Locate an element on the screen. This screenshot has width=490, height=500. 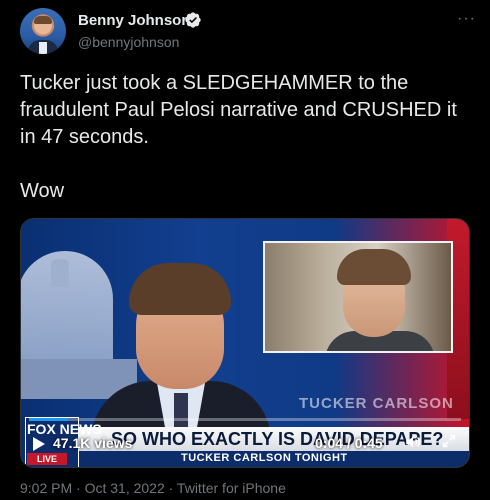
play-icon is located at coordinates (39, 444).